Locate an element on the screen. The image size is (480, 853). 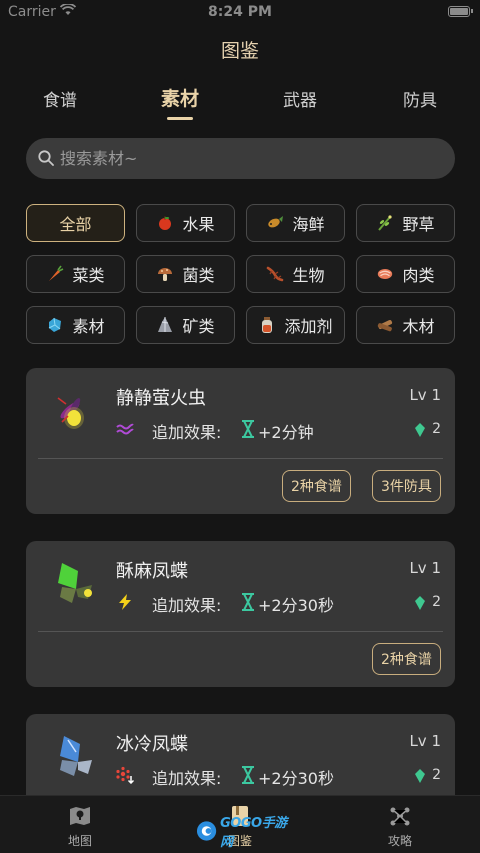
search-input is located at coordinates (250, 158).